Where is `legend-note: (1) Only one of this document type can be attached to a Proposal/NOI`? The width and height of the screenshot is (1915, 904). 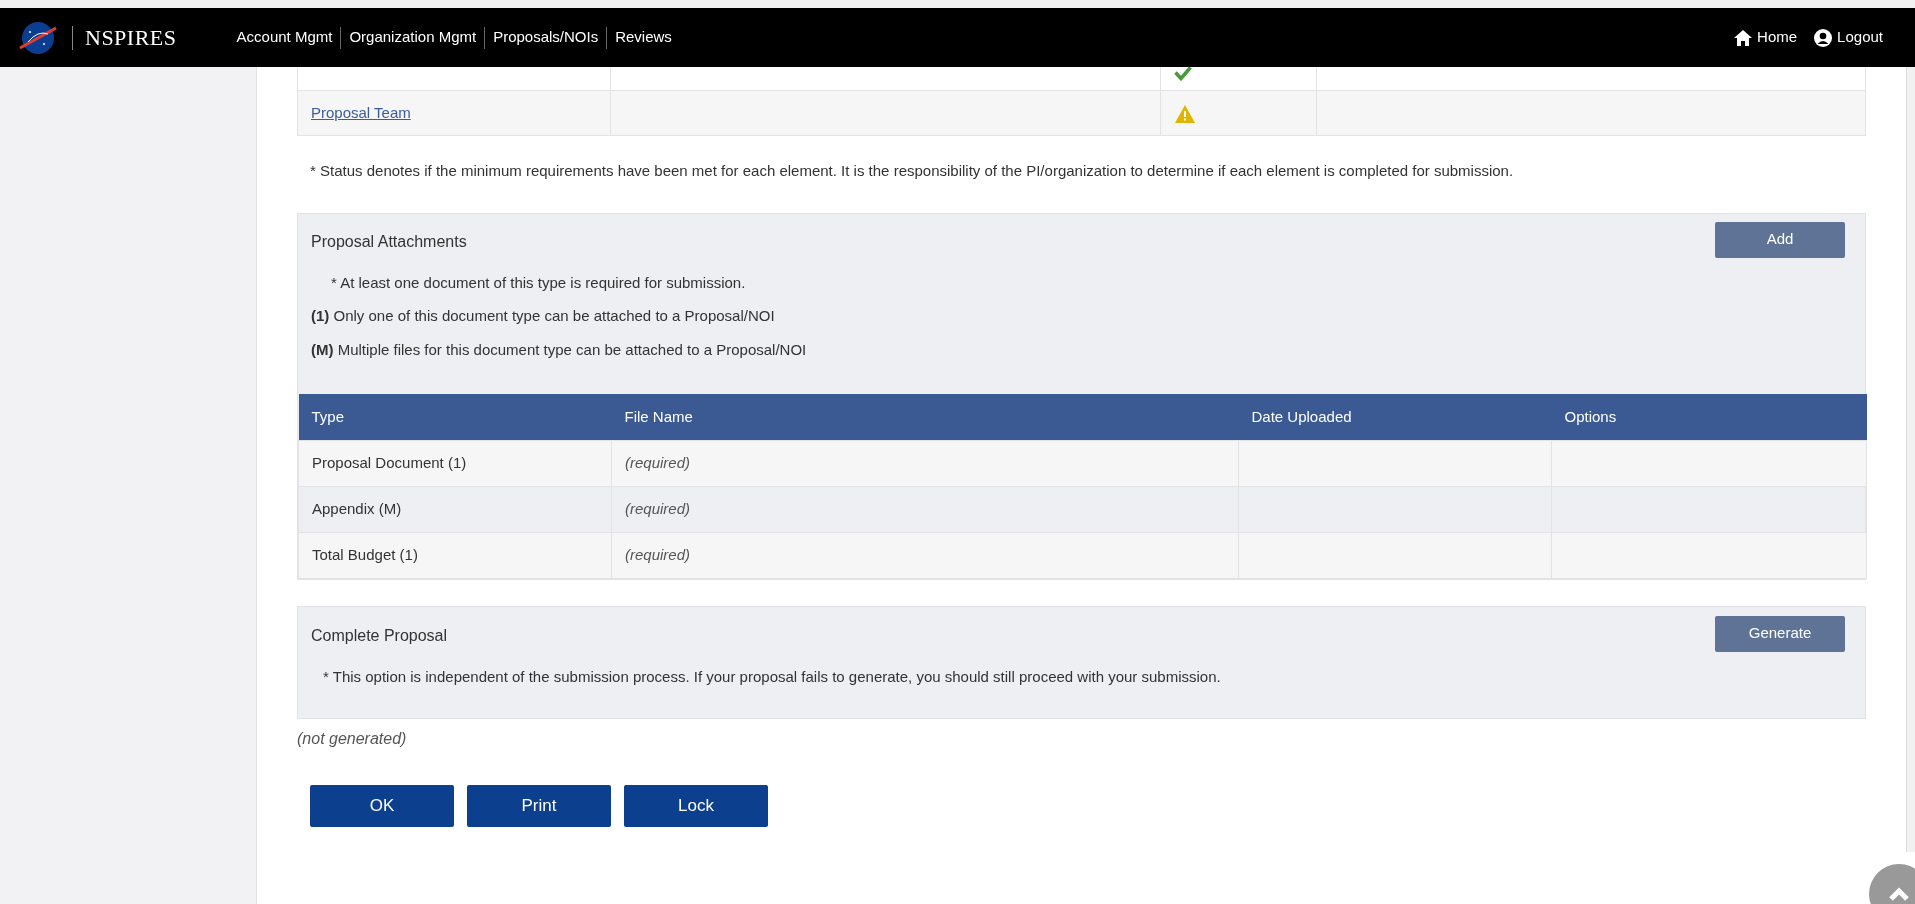 legend-note: (1) Only one of this document type can be attached to a Proposal/NOI is located at coordinates (543, 316).